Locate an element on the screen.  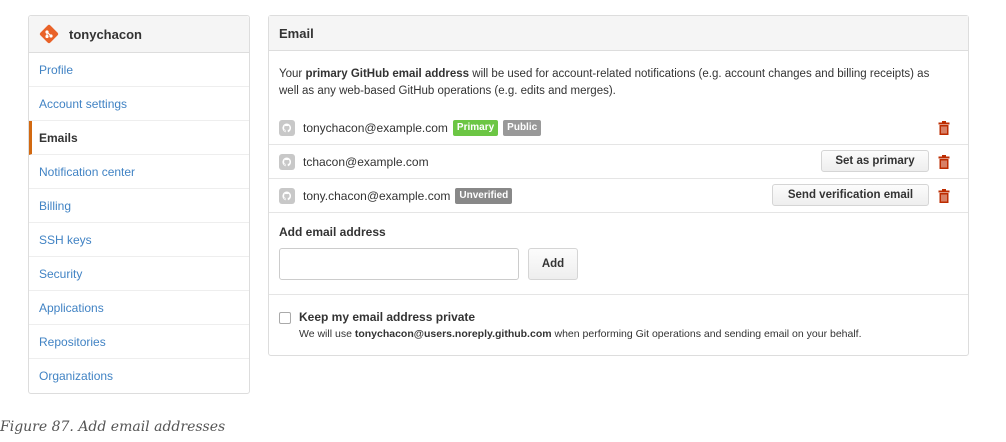
sidebar-item-repositories: Repositories is located at coordinates (139, 342).